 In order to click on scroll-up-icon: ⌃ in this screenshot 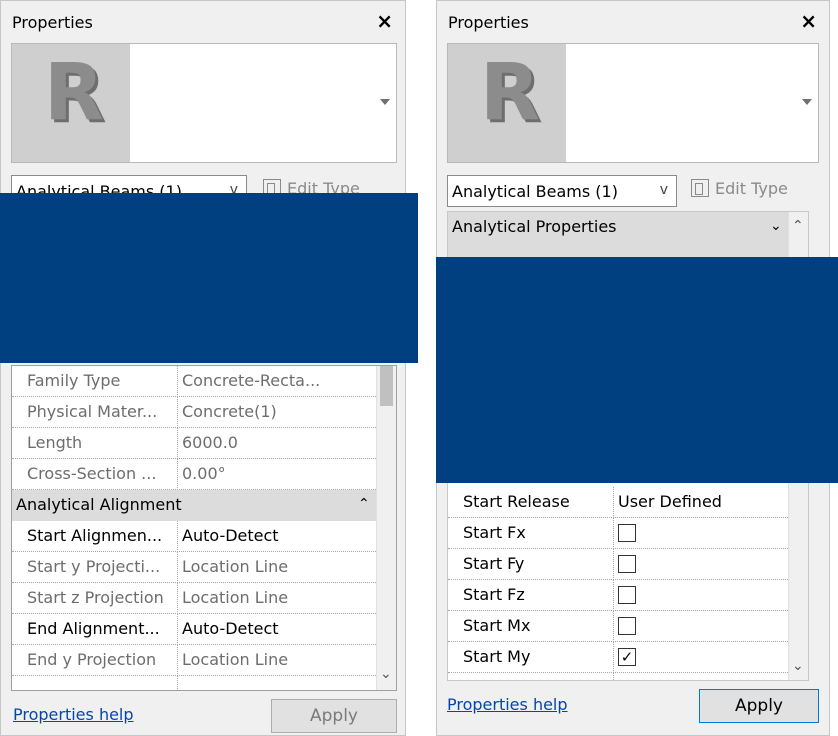, I will do `click(798, 226)`.